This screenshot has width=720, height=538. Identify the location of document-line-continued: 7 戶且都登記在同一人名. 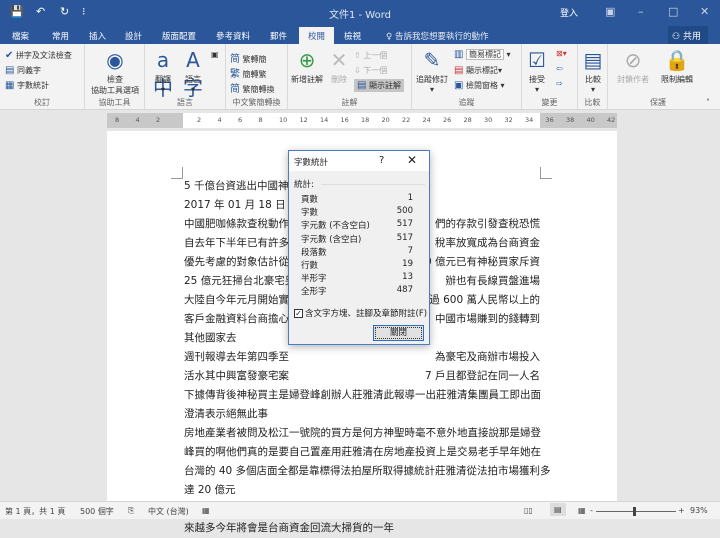
(482, 376).